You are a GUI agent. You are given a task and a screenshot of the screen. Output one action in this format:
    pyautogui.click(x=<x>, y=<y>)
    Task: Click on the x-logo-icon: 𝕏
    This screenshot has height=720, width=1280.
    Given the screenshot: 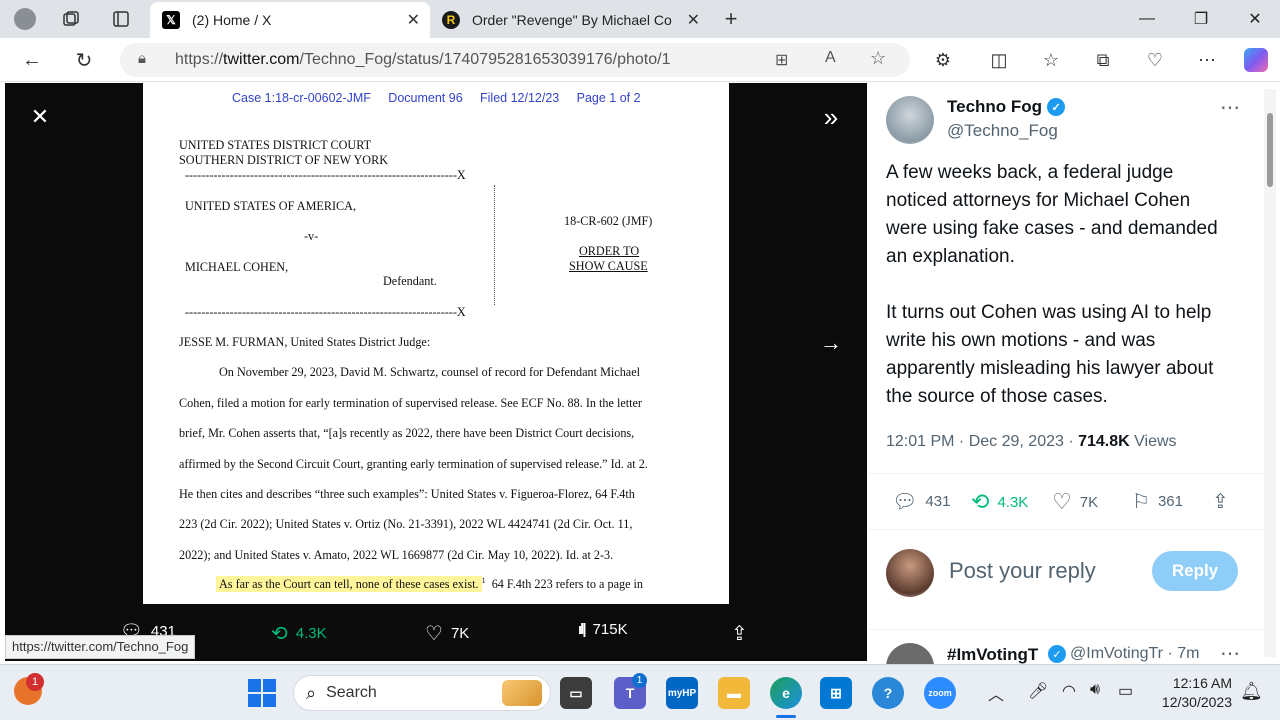 What is the action you would take?
    pyautogui.click(x=171, y=20)
    